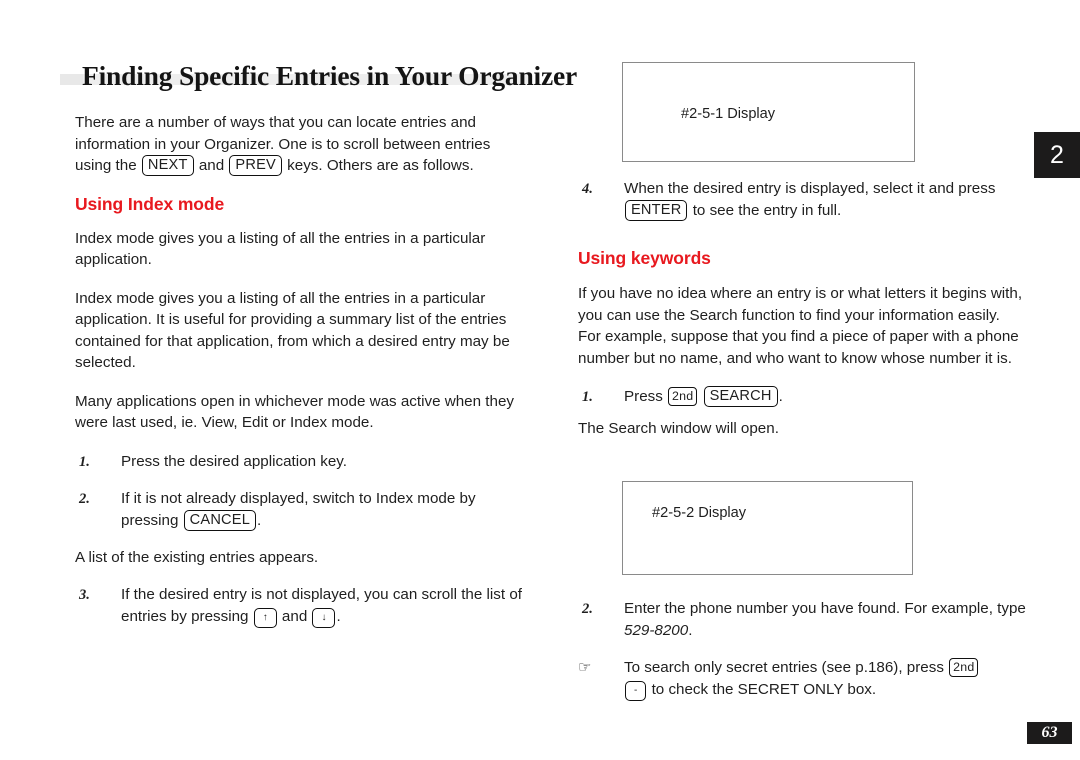 This screenshot has width=1080, height=760. Describe the element at coordinates (656, 630) in the screenshot. I see `step-emphasis-phone-number: 529-8200` at that location.